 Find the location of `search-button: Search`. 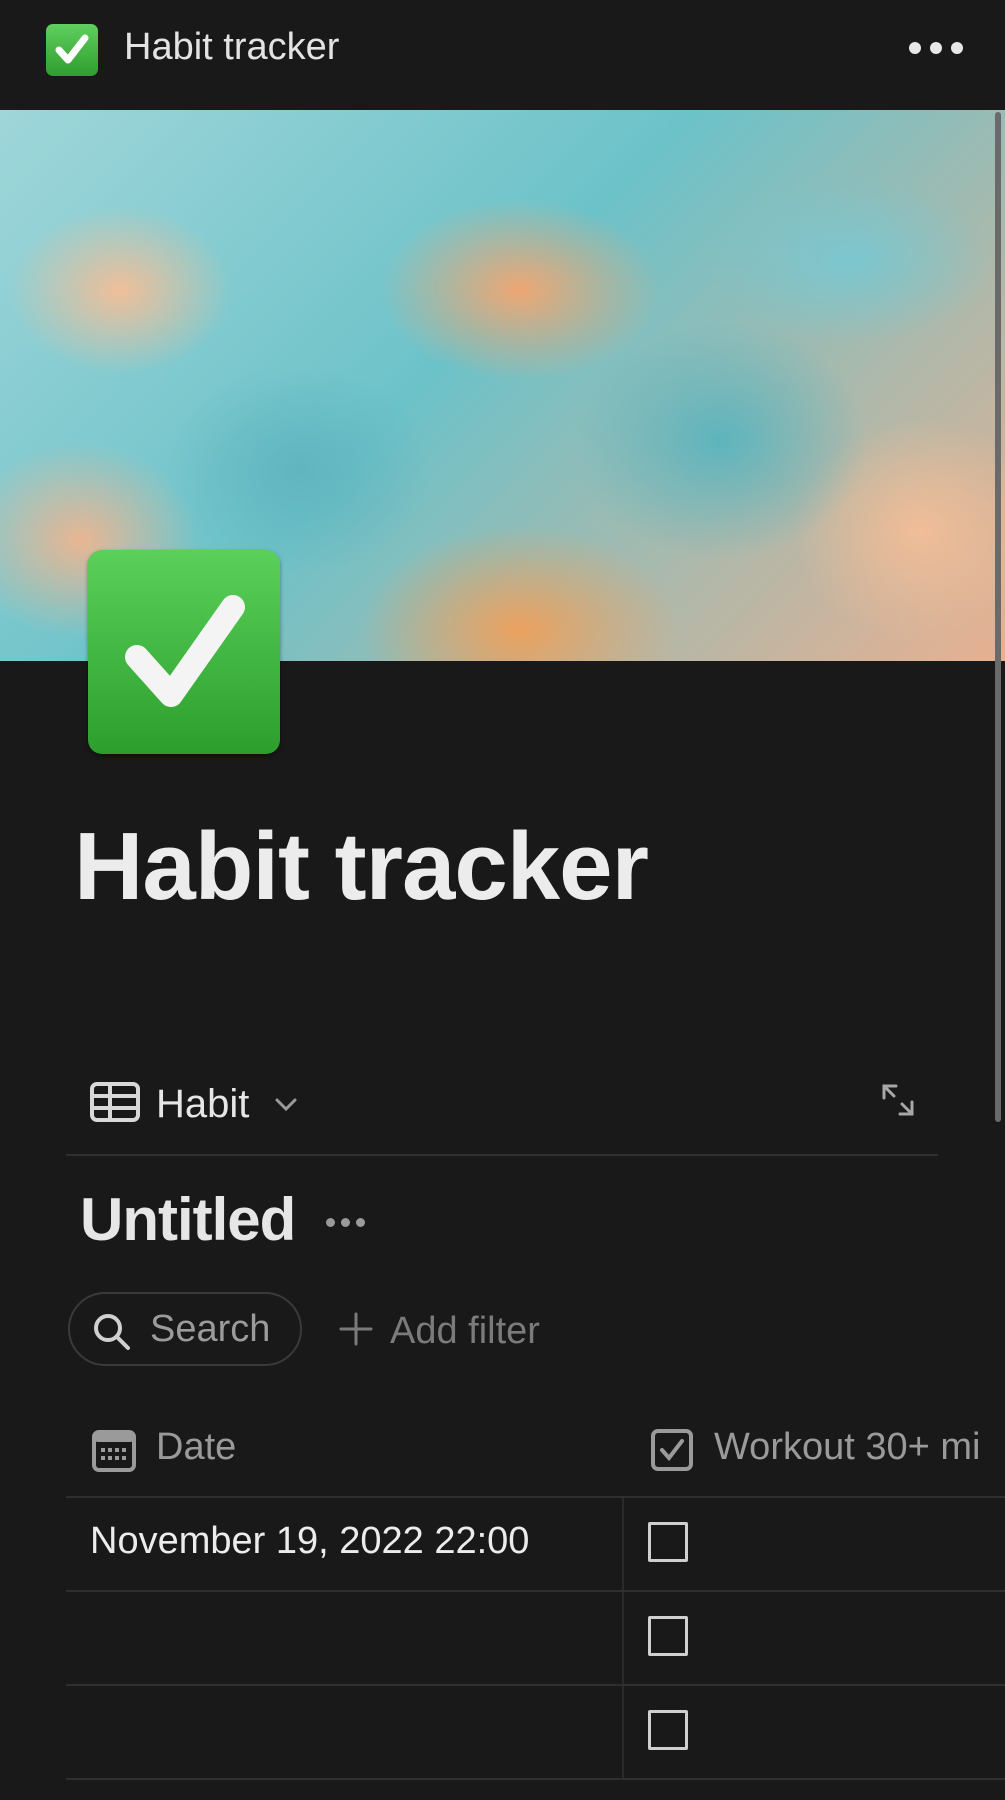

search-button: Search is located at coordinates (185, 1329).